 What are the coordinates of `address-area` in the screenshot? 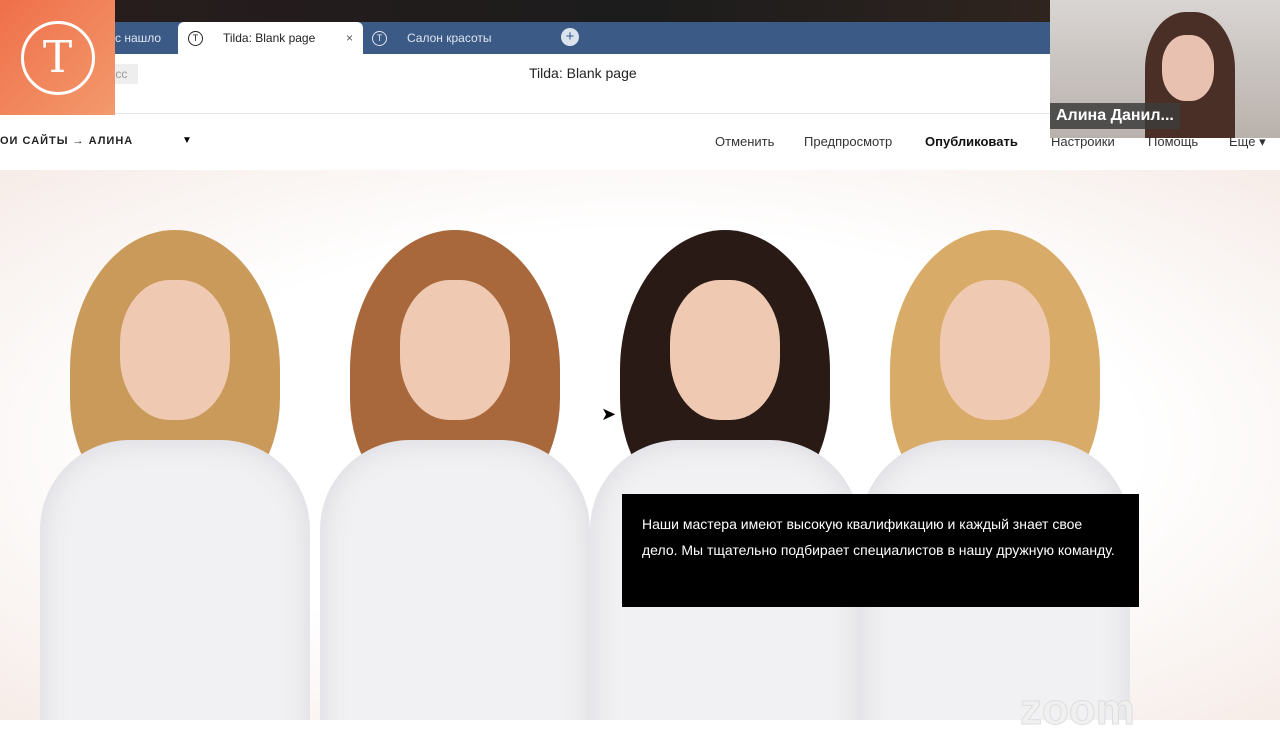 It's located at (525, 84).